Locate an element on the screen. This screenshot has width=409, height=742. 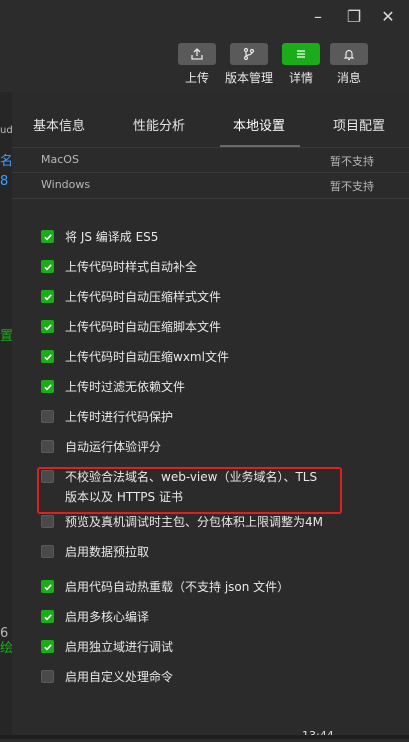
option-label: 上传代码时自动压缩脚本文件 is located at coordinates (143, 327).